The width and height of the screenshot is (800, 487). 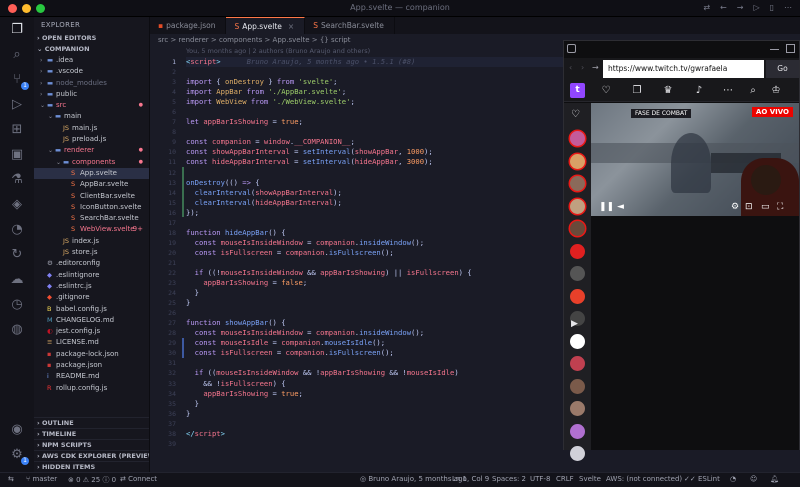 I want to click on followed-heart-icon: ♡, so click(x=575, y=114).